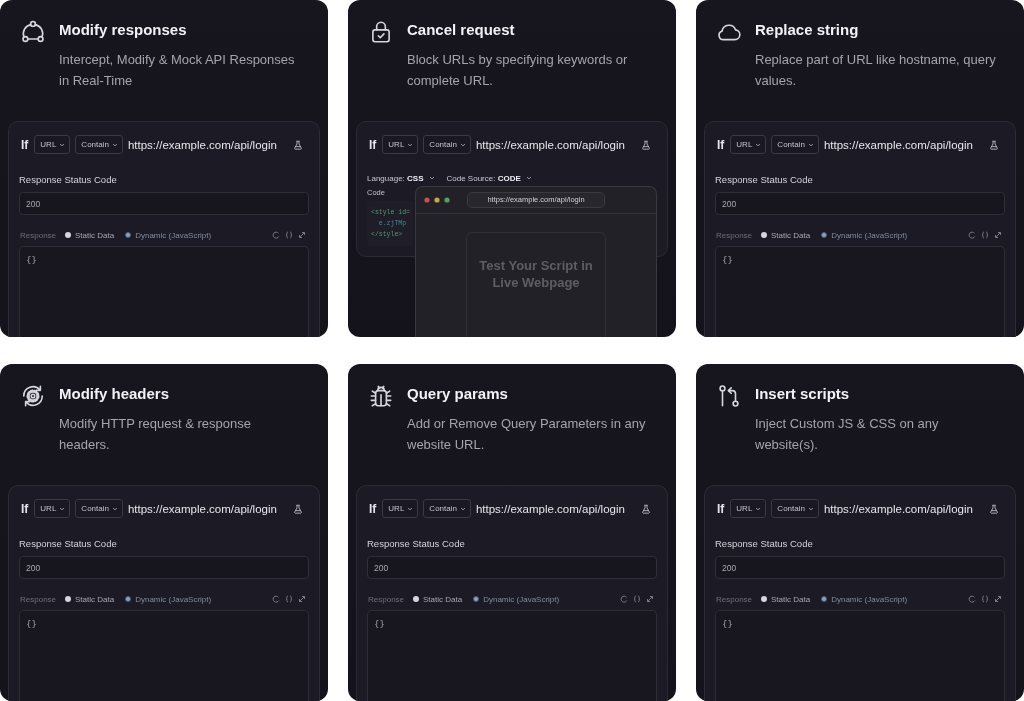 This screenshot has height=701, width=1024. Describe the element at coordinates (489, 178) in the screenshot. I see `code-source-dropdown: Code Source: CODE` at that location.